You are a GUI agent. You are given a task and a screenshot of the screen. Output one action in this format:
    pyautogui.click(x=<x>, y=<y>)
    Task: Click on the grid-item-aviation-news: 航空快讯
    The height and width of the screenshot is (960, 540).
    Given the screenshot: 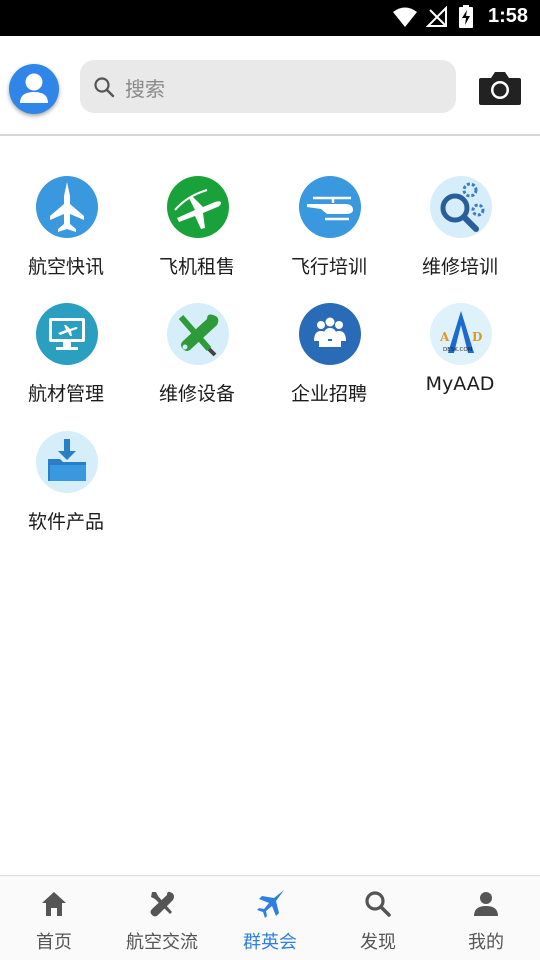 What is the action you would take?
    pyautogui.click(x=65, y=219)
    